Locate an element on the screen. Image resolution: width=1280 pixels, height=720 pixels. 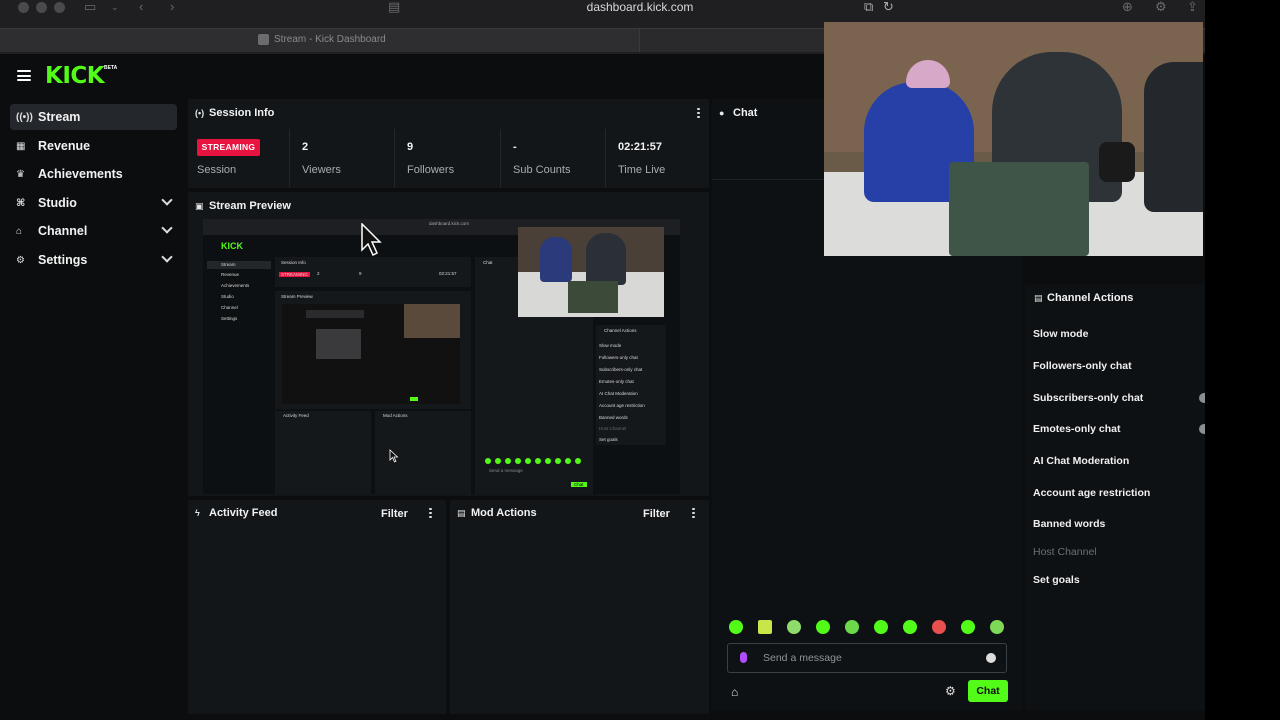
subscribers-only-toggle: Subscribers-only chat is located at coordinates (1088, 398).